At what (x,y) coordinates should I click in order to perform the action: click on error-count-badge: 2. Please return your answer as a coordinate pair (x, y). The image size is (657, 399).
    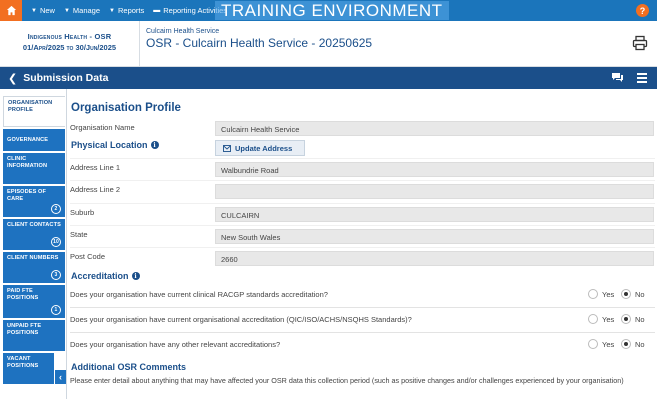
    Looking at the image, I should click on (56, 209).